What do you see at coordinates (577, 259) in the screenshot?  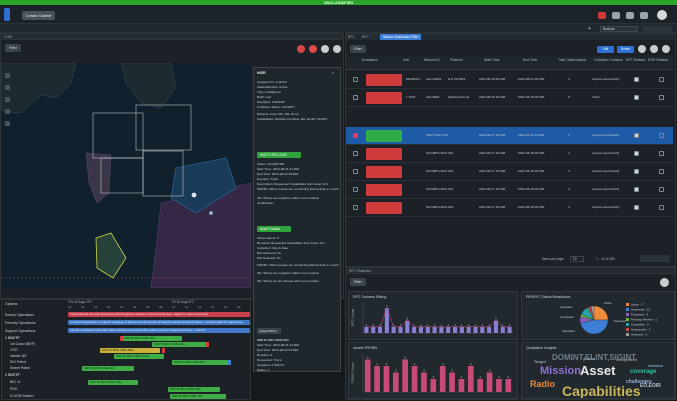 I see `page-size-select: 10` at bounding box center [577, 259].